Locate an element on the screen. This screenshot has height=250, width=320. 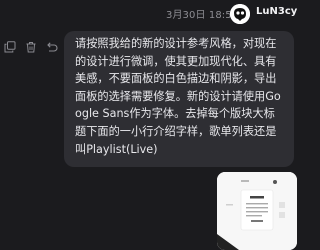
avatar is located at coordinates (240, 14).